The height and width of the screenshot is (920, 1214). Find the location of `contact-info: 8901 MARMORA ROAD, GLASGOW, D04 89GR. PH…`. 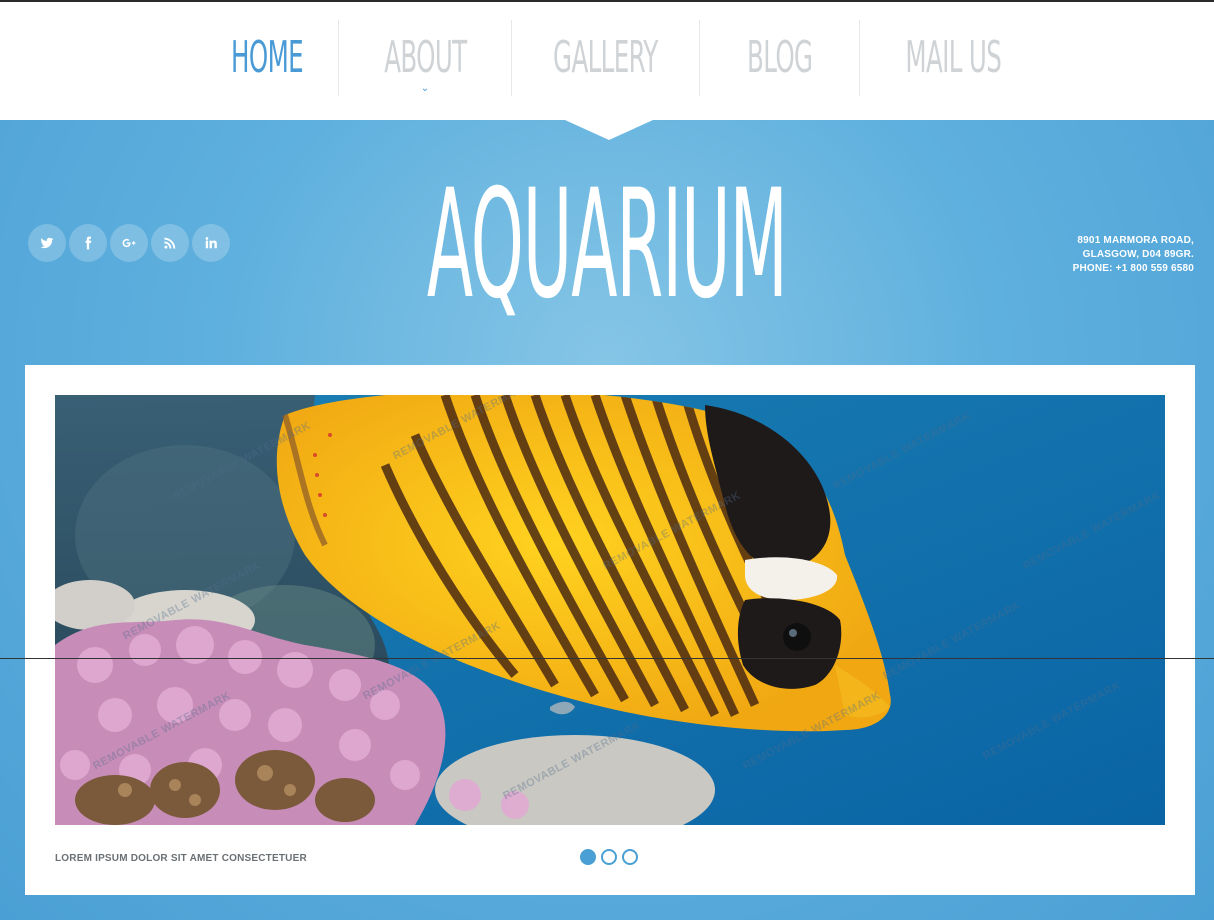

contact-info: 8901 MARMORA ROAD, GLASGOW, D04 89GR. PH… is located at coordinates (1133, 255).